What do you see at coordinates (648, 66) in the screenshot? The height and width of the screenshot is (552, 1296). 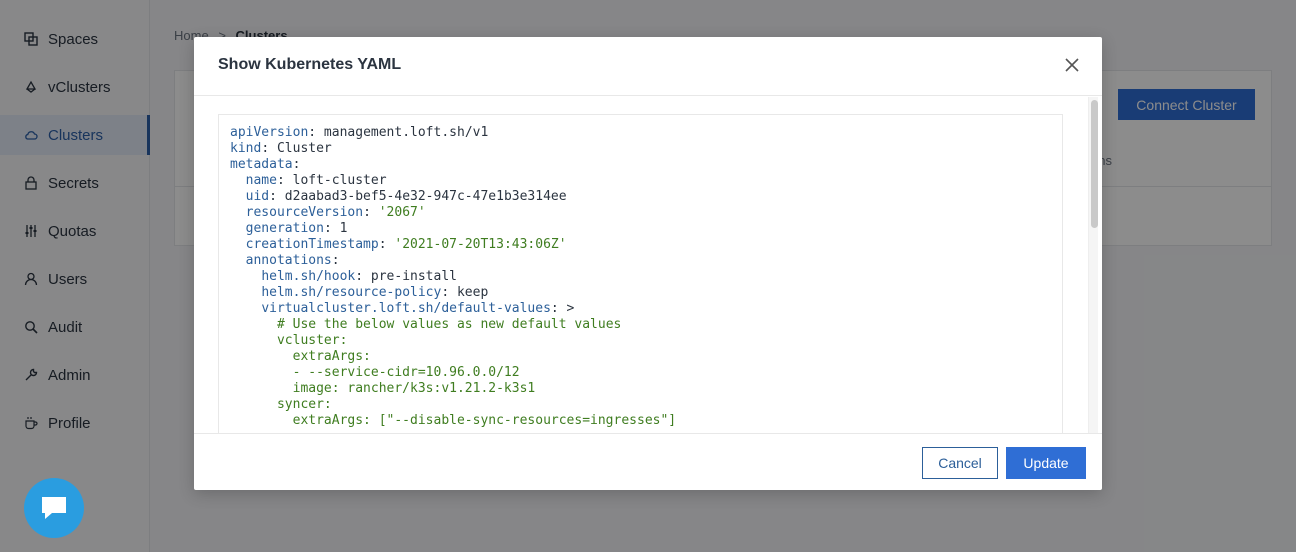 I see `modal-header: Show Kubernetes YAML` at bounding box center [648, 66].